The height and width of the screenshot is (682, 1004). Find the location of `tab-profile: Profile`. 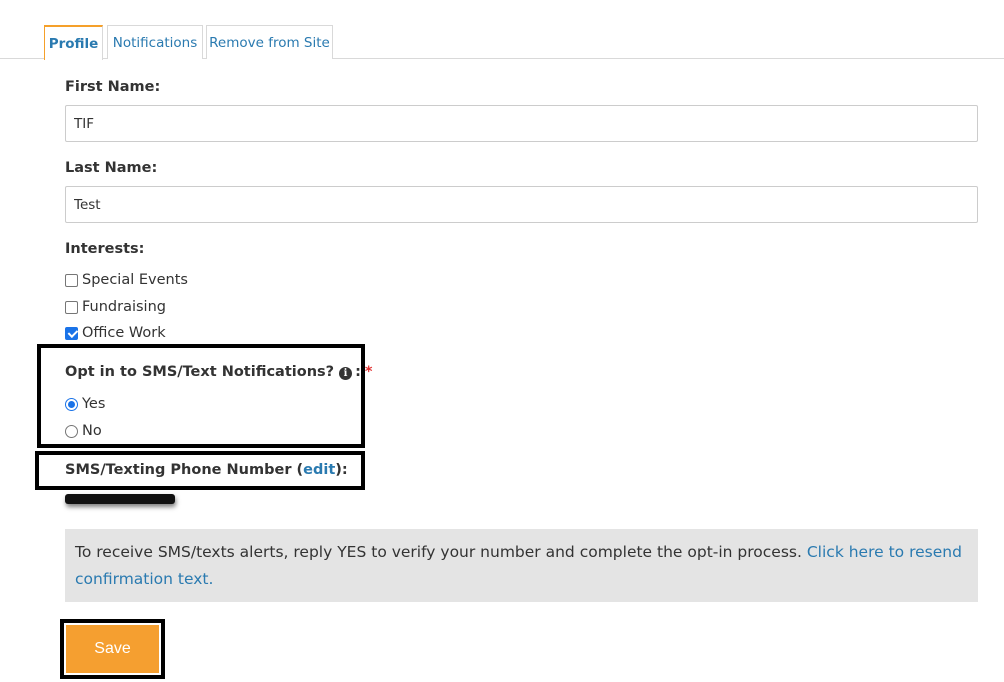

tab-profile: Profile is located at coordinates (73, 42).